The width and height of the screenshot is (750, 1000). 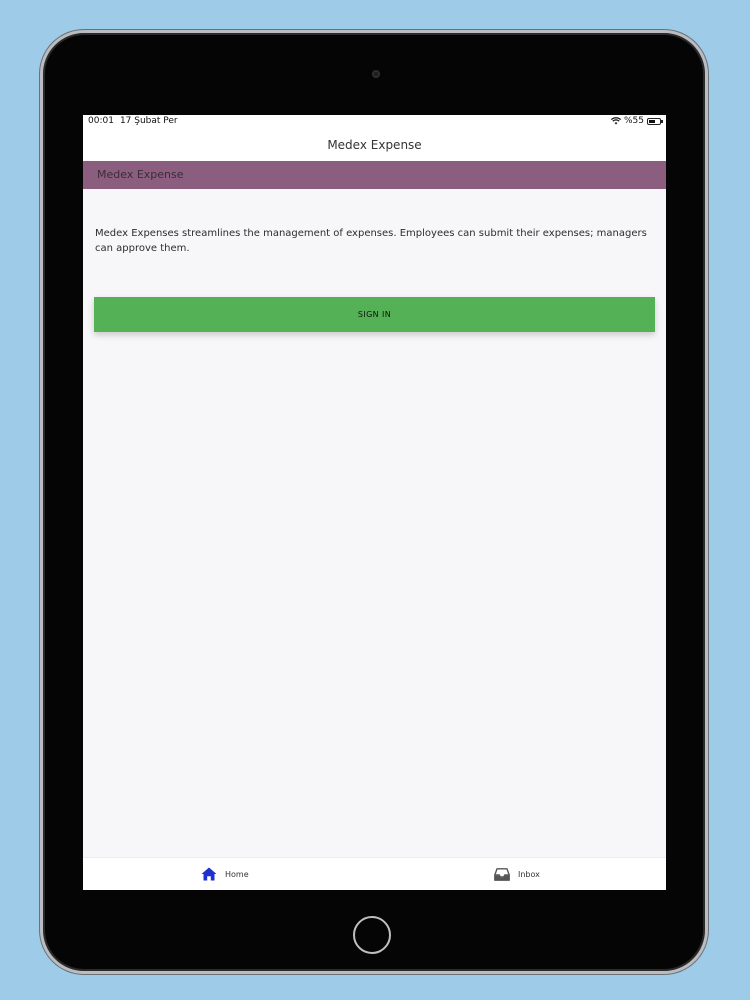 I want to click on tab-home: Home, so click(x=225, y=874).